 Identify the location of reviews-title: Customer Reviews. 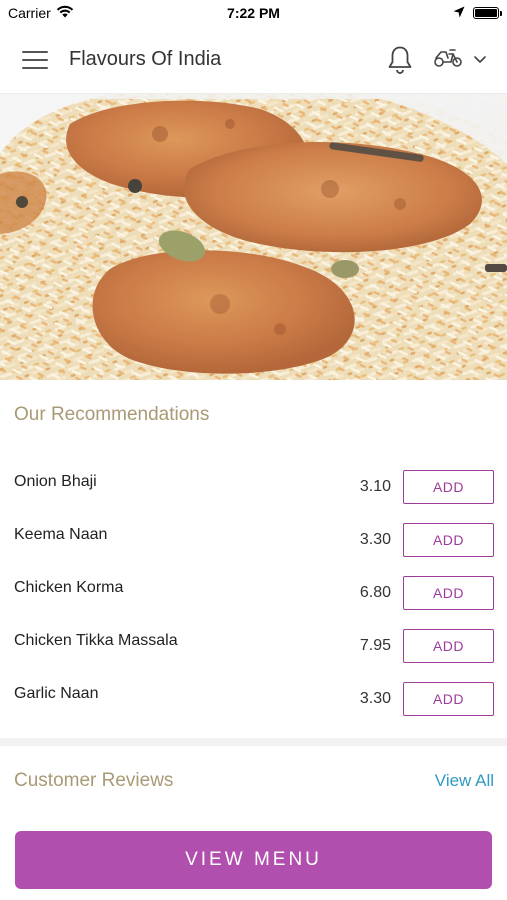
(94, 780).